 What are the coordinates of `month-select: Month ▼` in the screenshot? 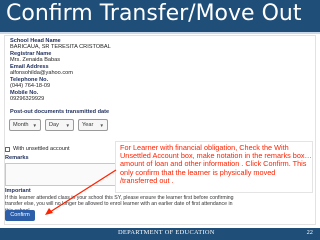 It's located at (25, 125).